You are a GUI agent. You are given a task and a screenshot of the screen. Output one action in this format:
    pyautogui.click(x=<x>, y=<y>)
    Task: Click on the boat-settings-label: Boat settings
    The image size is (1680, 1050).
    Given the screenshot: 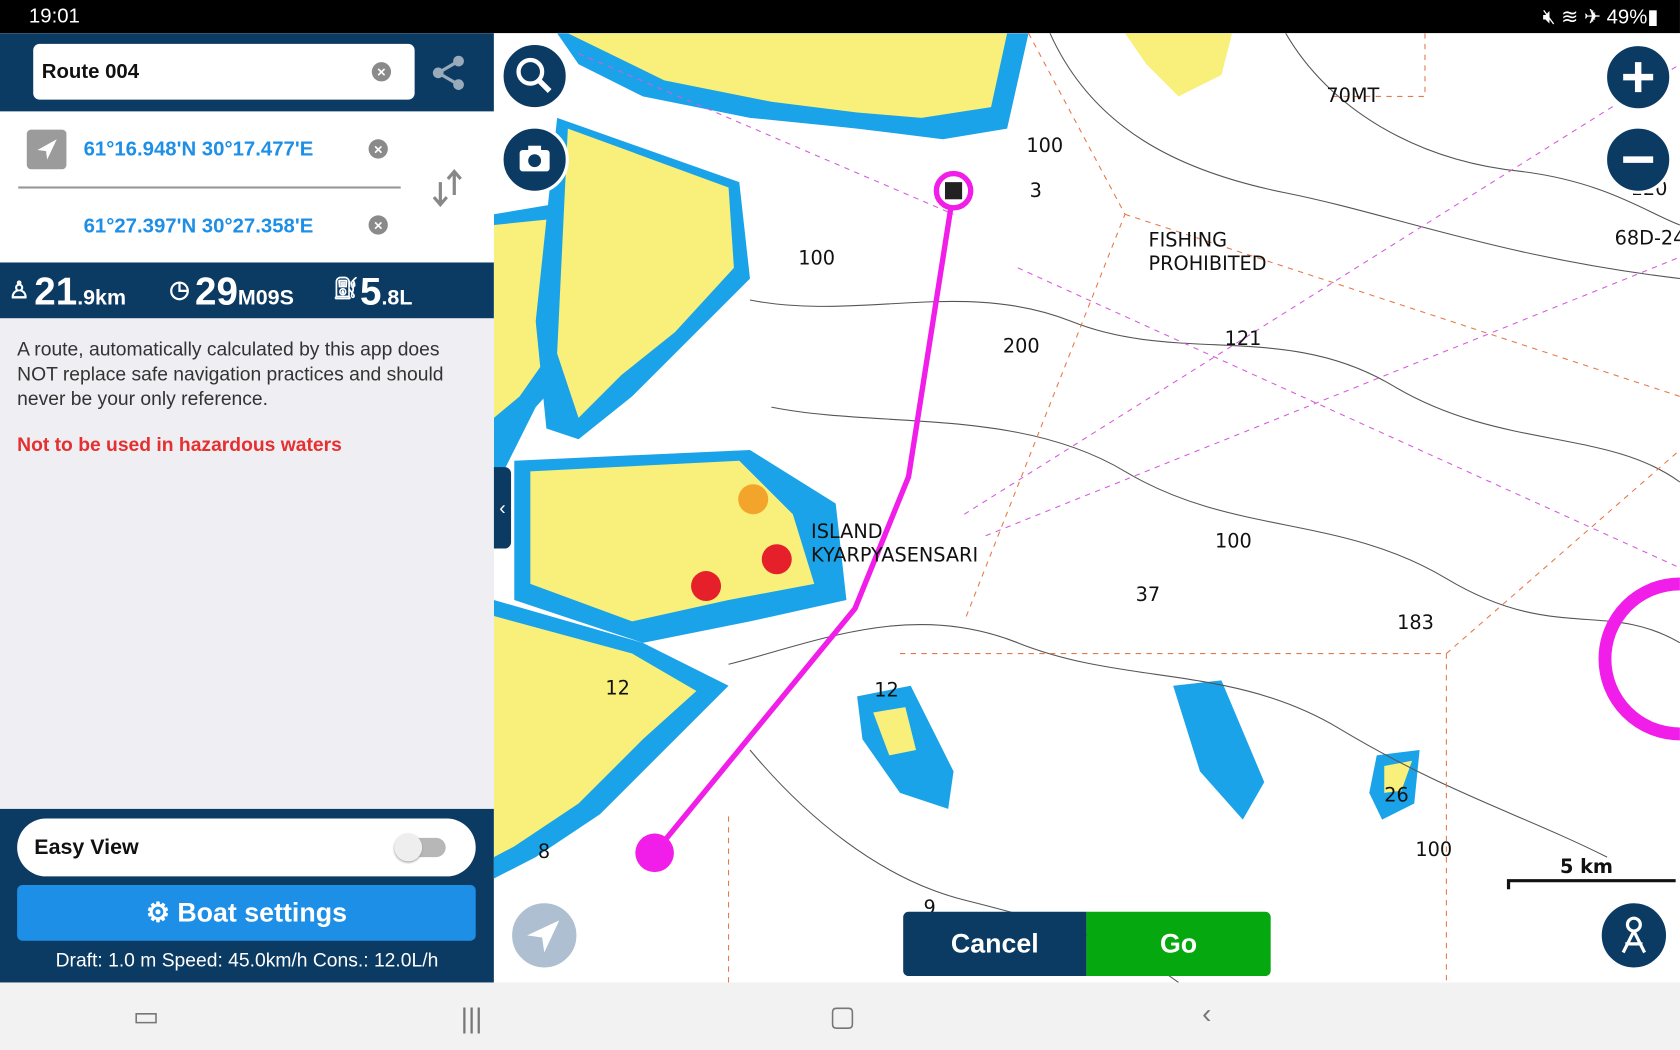 What is the action you would take?
    pyautogui.click(x=262, y=912)
    